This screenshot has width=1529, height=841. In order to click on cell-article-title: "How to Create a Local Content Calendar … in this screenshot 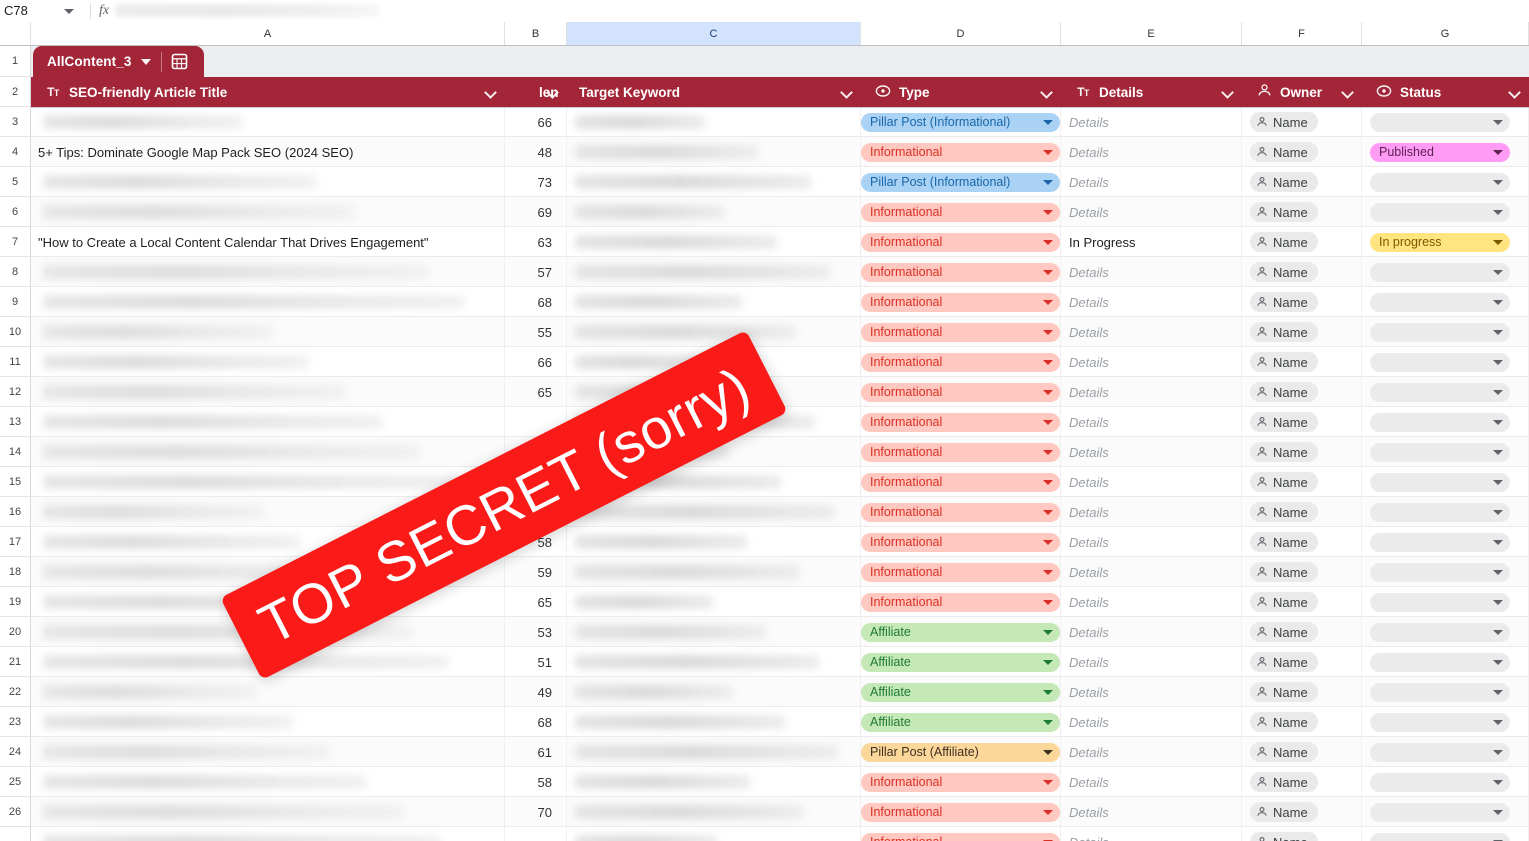, I will do `click(268, 242)`.